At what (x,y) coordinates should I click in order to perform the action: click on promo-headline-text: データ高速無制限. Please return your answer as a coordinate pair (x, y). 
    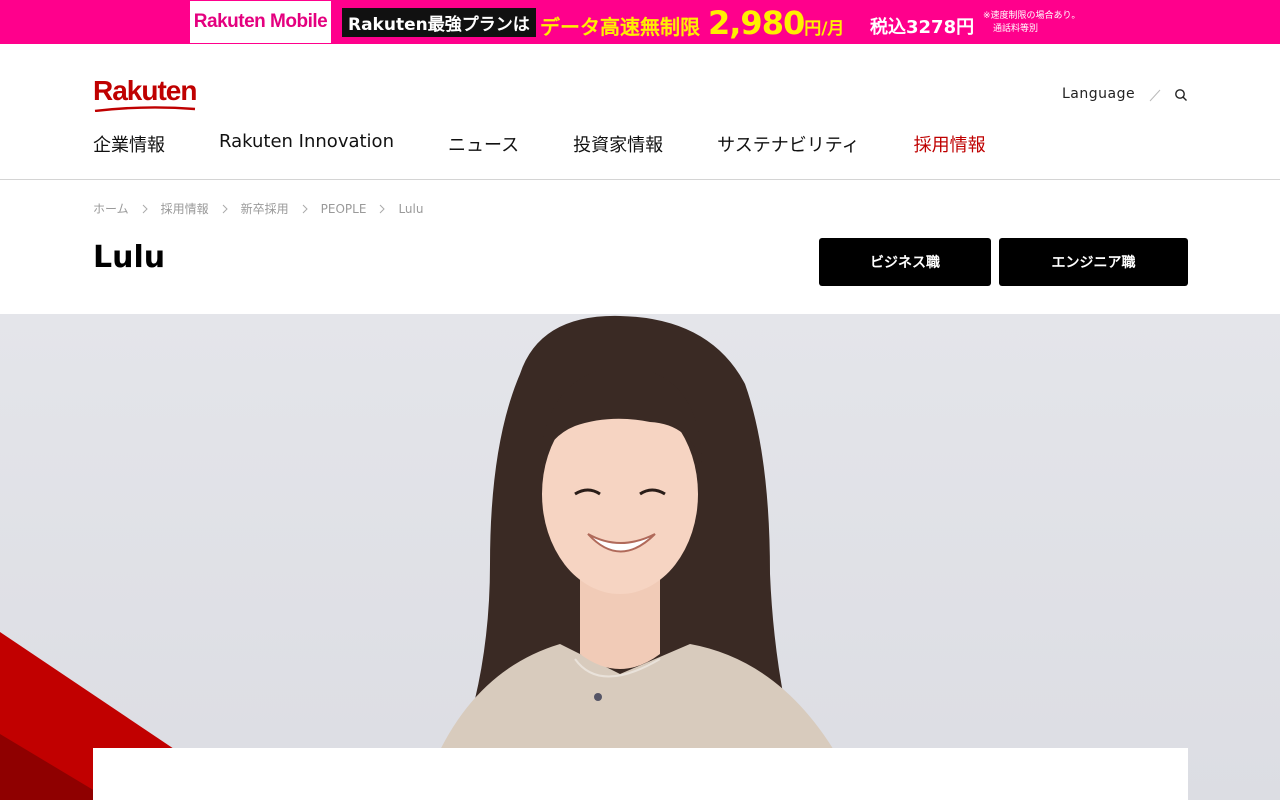
    Looking at the image, I should click on (620, 27).